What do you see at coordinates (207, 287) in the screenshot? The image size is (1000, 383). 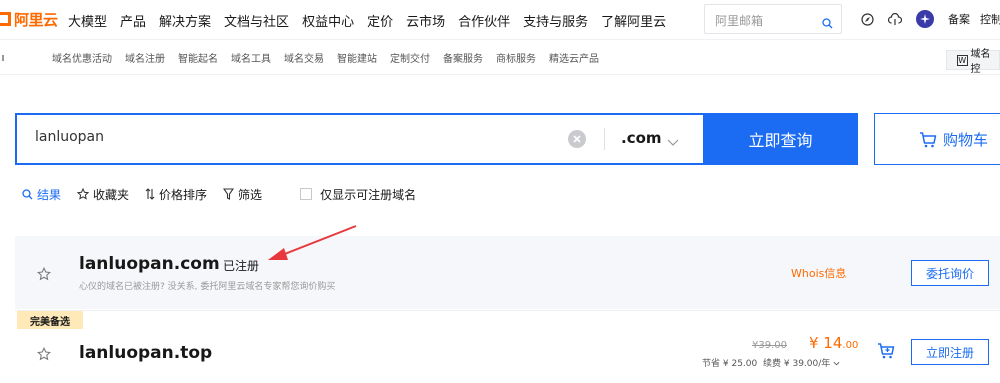 I see `domain-description: 心仪的域名已被注册? 没关系, 委托阿里云域名专家帮您询价购买` at bounding box center [207, 287].